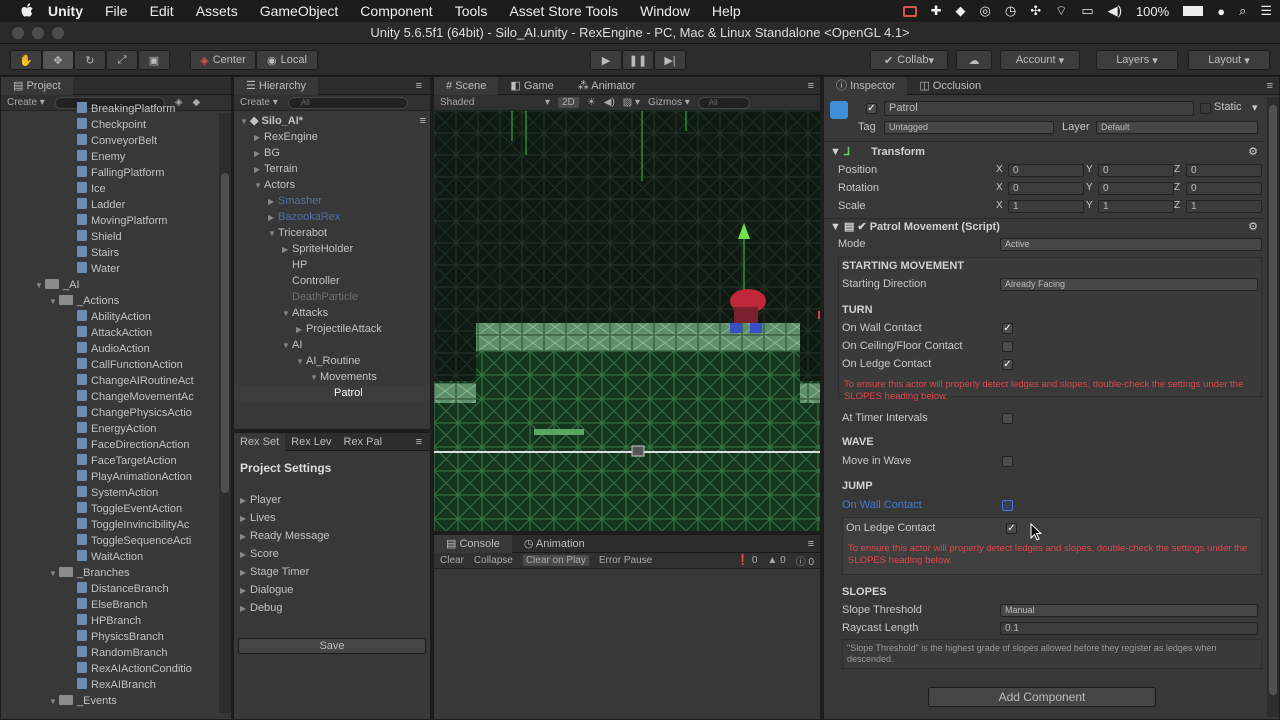 The height and width of the screenshot is (720, 1280). I want to click on axis-x-label: X, so click(999, 170).